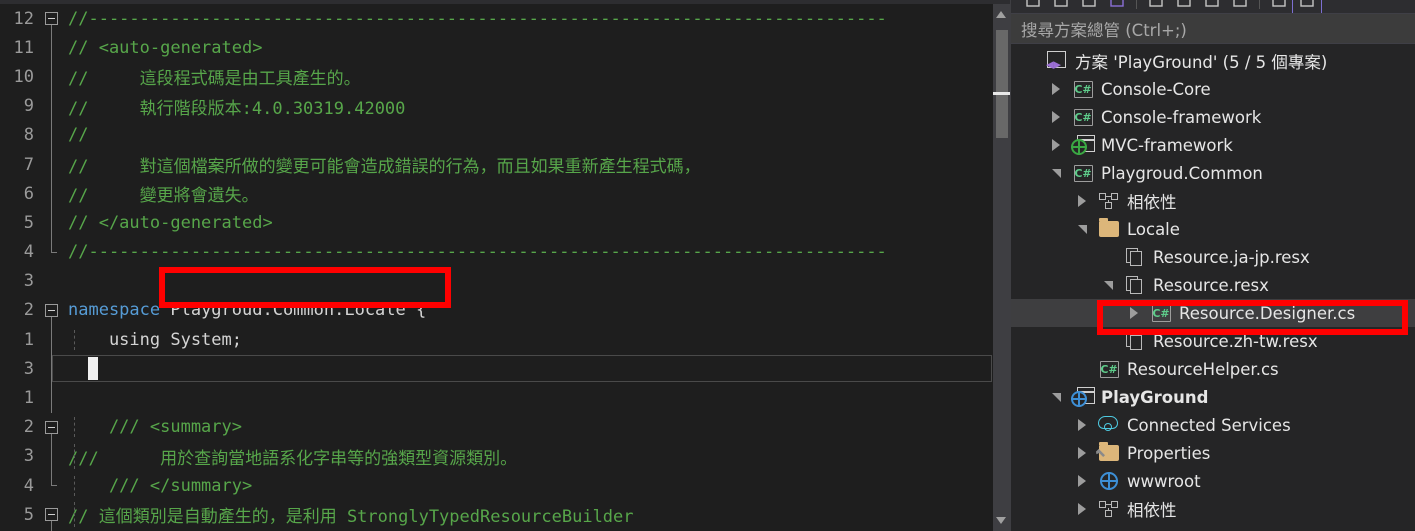 The width and height of the screenshot is (1415, 531). Describe the element at coordinates (1213, 229) in the screenshot. I see `tree-item-locale: Locale` at that location.